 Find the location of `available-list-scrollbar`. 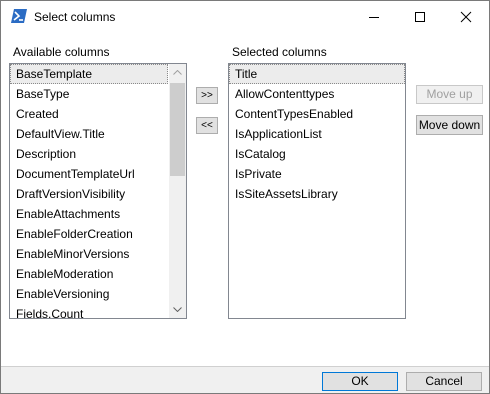

available-list-scrollbar is located at coordinates (177, 191).